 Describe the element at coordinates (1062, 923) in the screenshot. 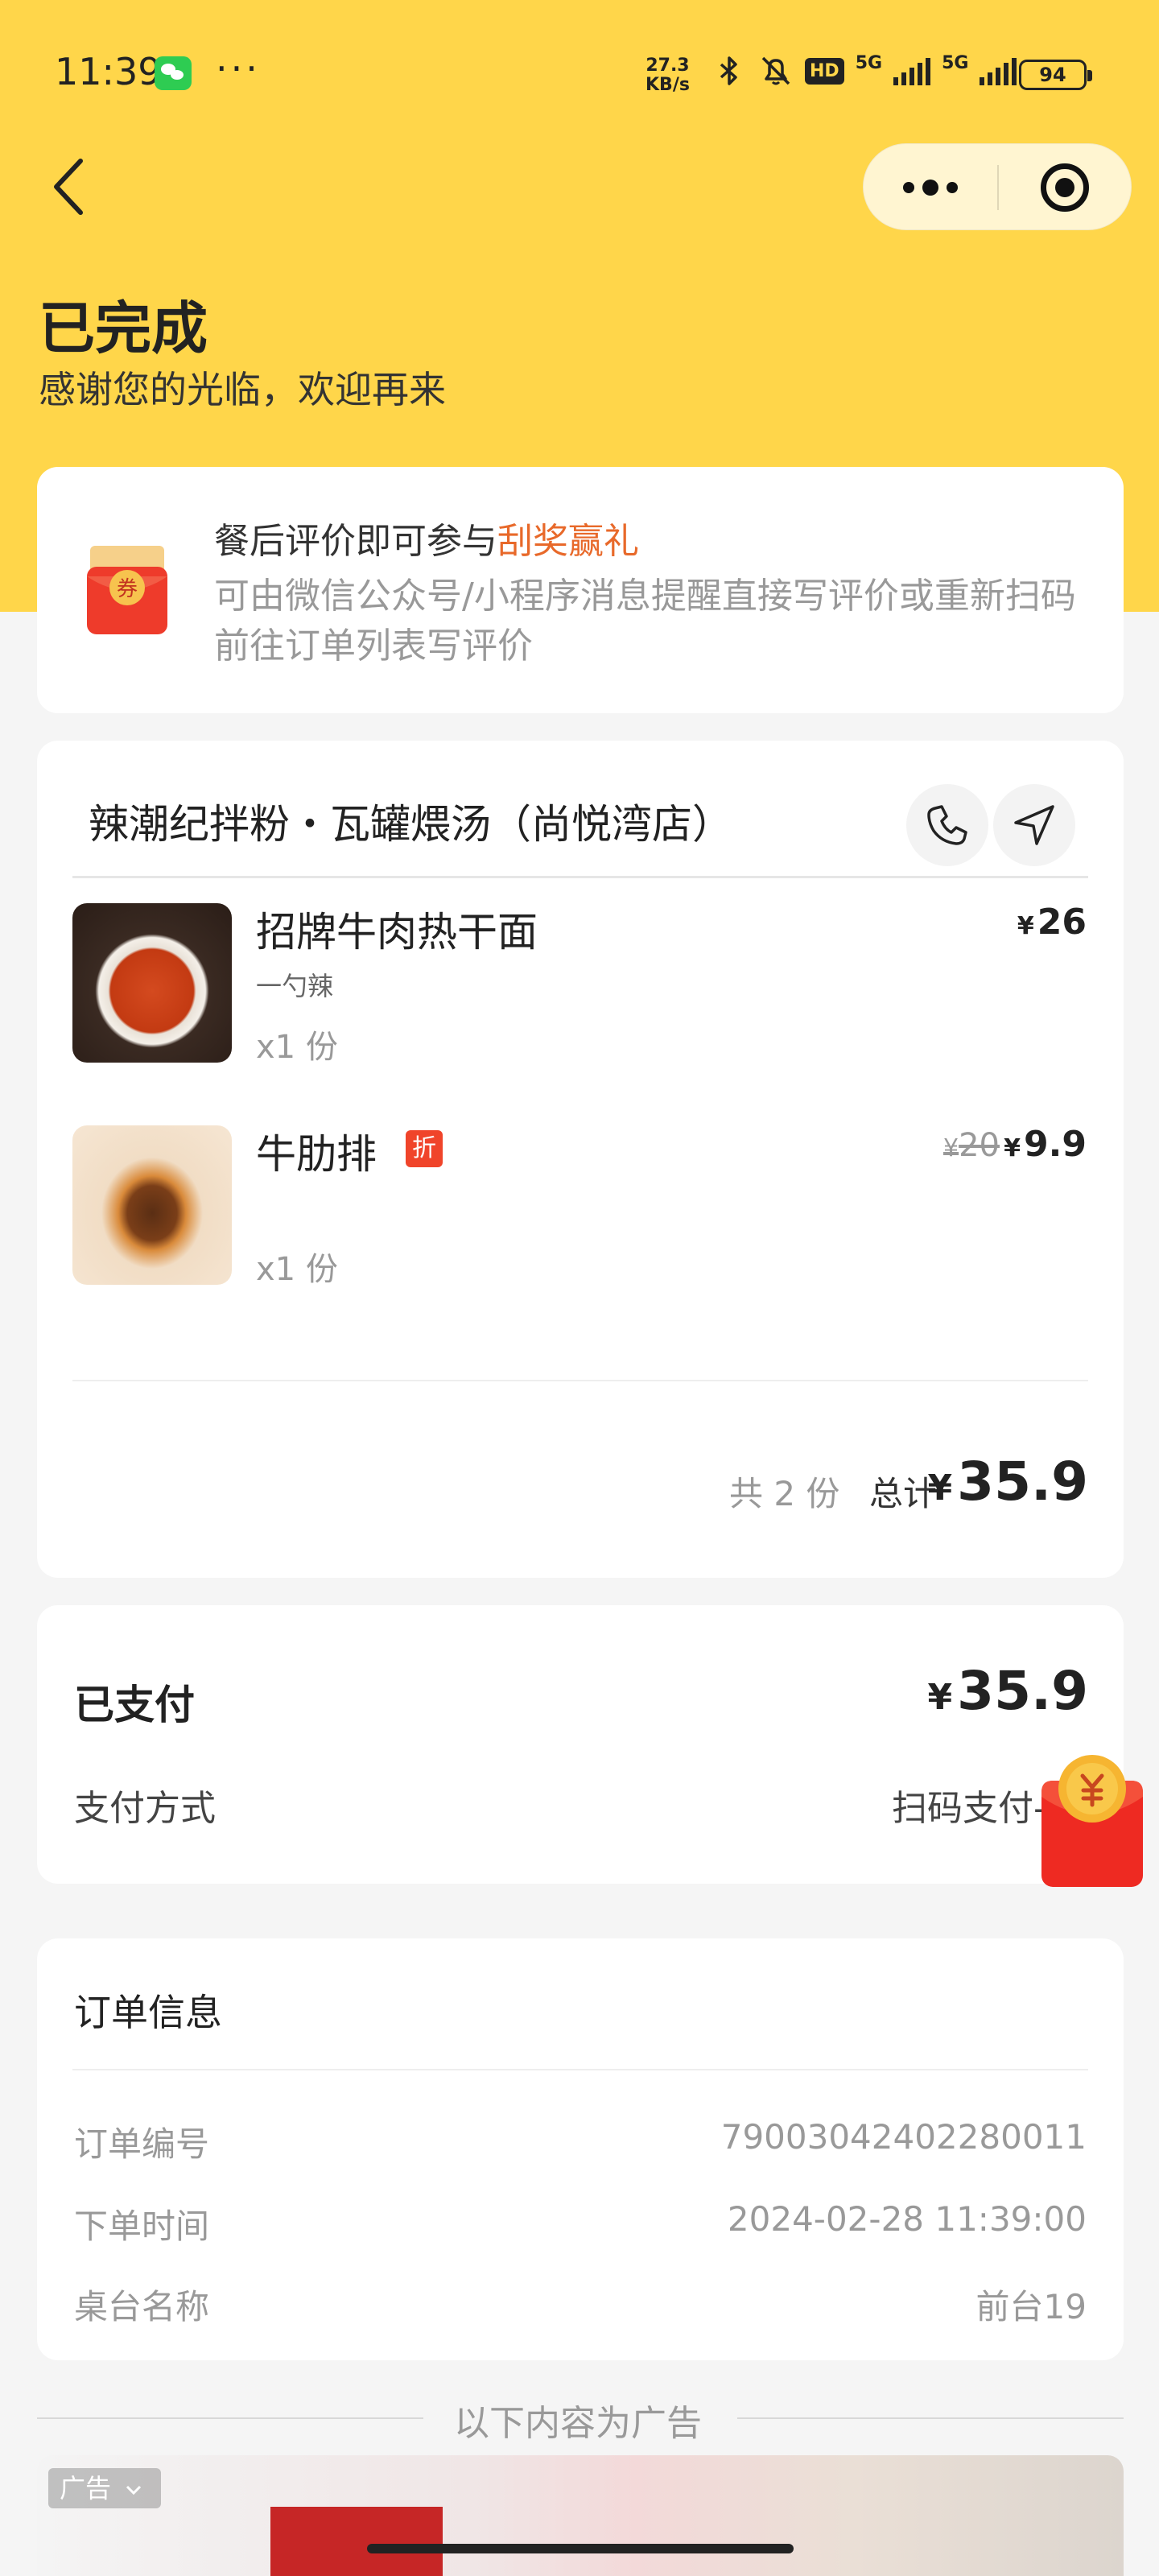

I see `item-price-value: 26` at that location.